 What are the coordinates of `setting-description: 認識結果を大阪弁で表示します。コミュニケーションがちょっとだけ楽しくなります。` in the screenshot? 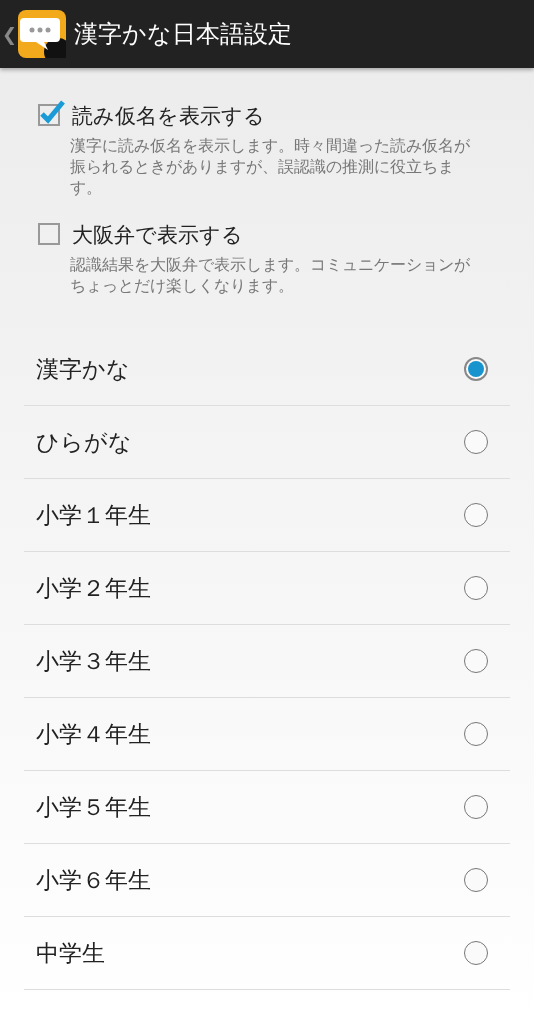 It's located at (270, 276).